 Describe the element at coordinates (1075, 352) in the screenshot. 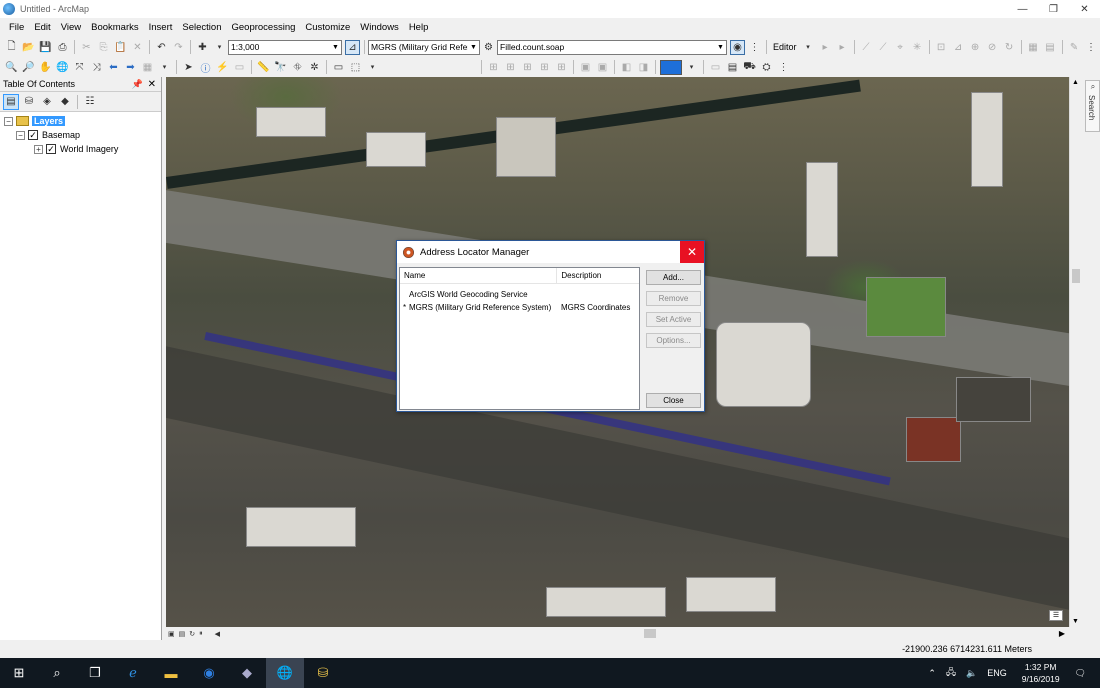

I see `map-vertical-scrollbar: ▲ ▼` at that location.